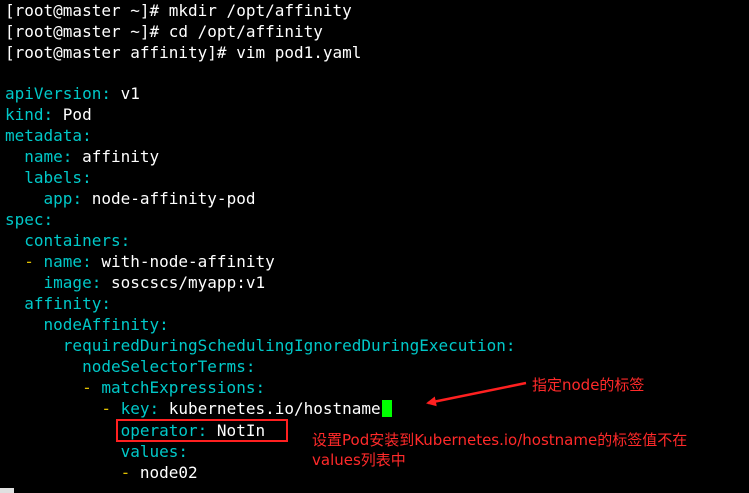 Image resolution: width=749 pixels, height=493 pixels. What do you see at coordinates (135, 408) in the screenshot?
I see `yaml-key: key` at bounding box center [135, 408].